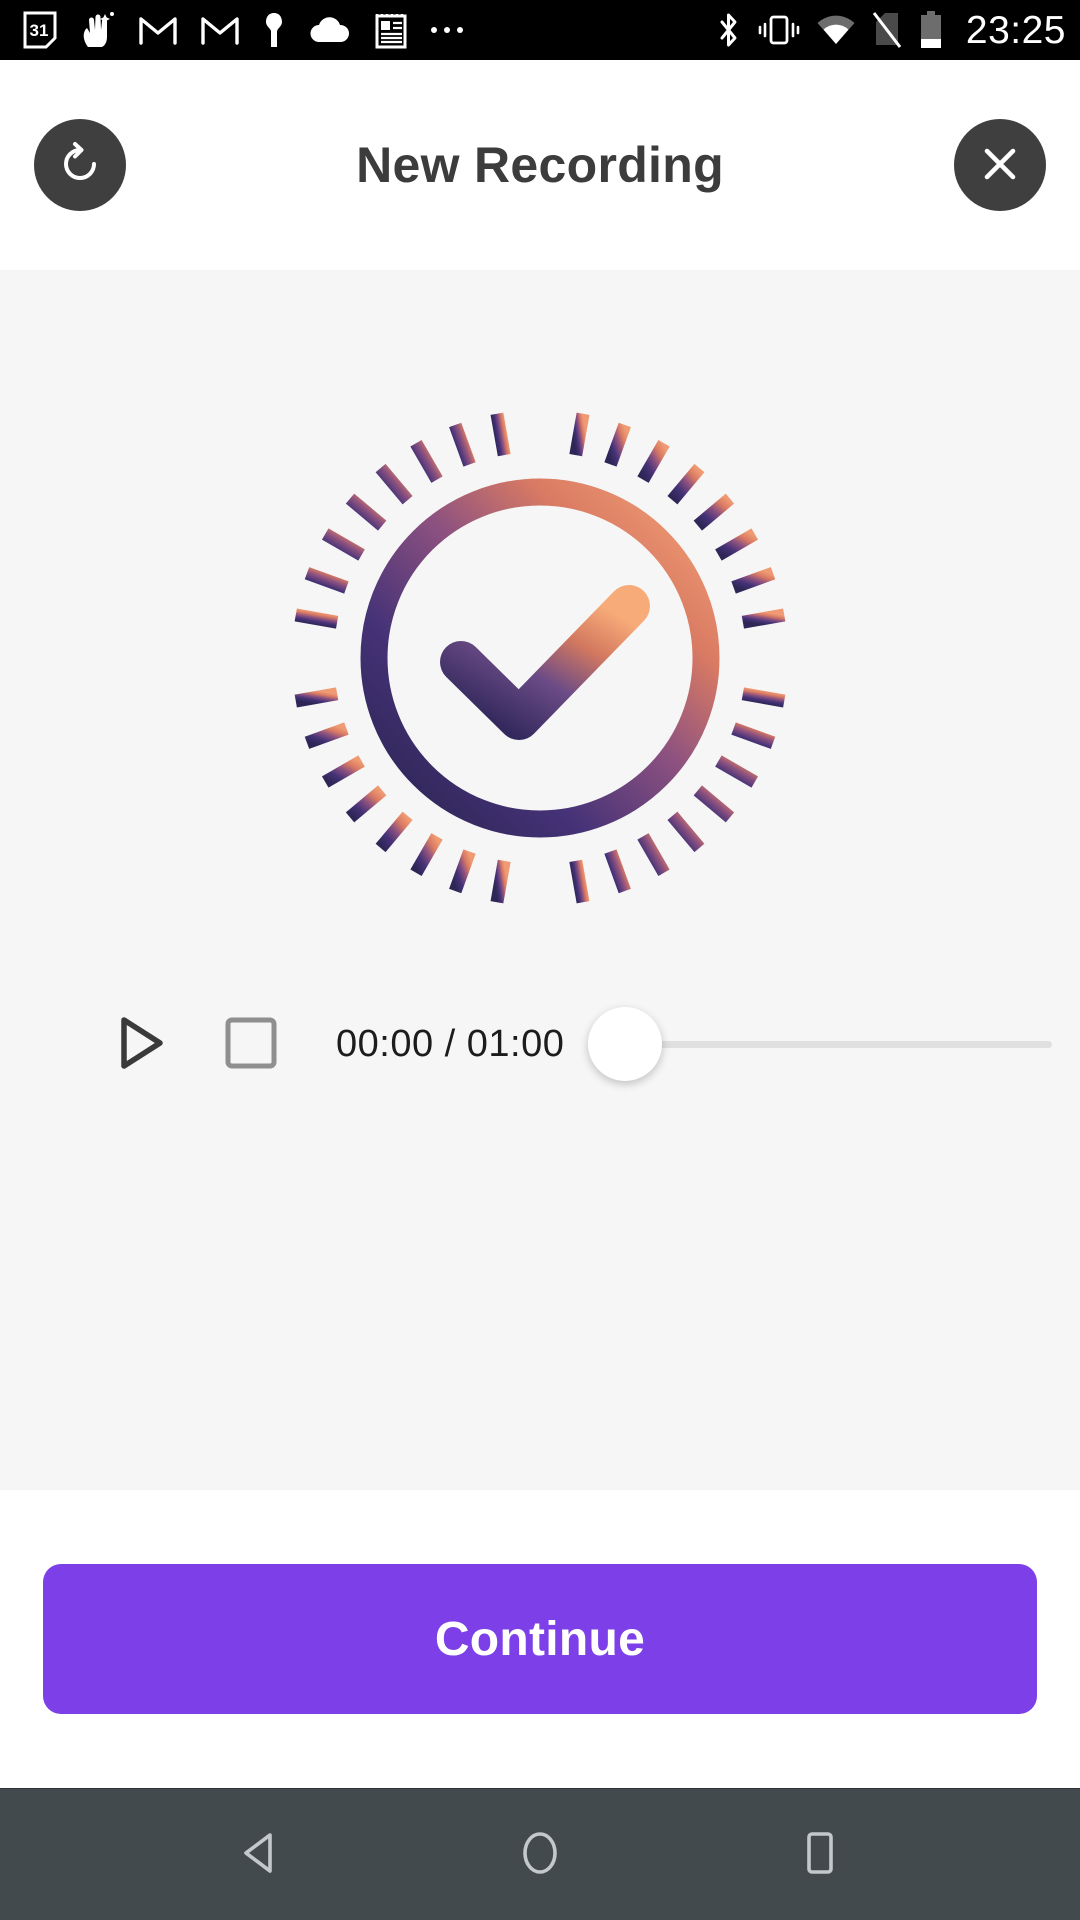 The height and width of the screenshot is (1920, 1080). I want to click on nav-back-button, so click(260, 1855).